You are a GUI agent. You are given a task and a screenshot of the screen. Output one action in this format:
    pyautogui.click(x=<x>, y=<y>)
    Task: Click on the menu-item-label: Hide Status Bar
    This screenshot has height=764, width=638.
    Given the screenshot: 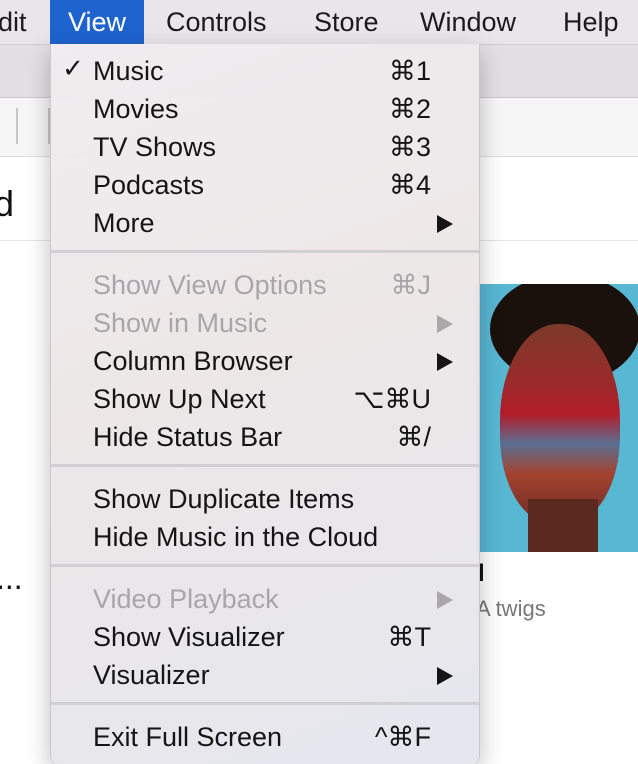 What is the action you would take?
    pyautogui.click(x=188, y=437)
    